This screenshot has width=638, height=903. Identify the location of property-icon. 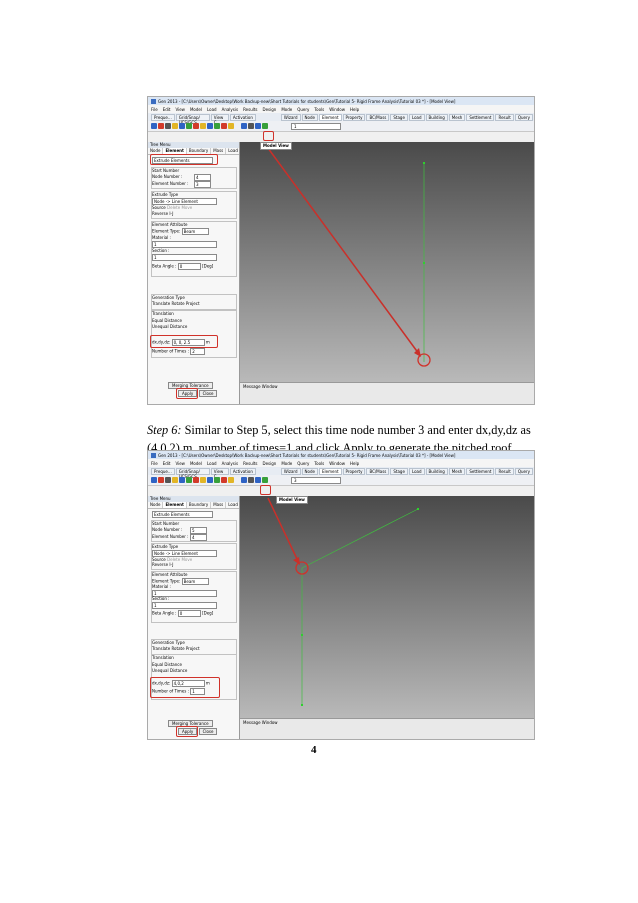
(210, 480).